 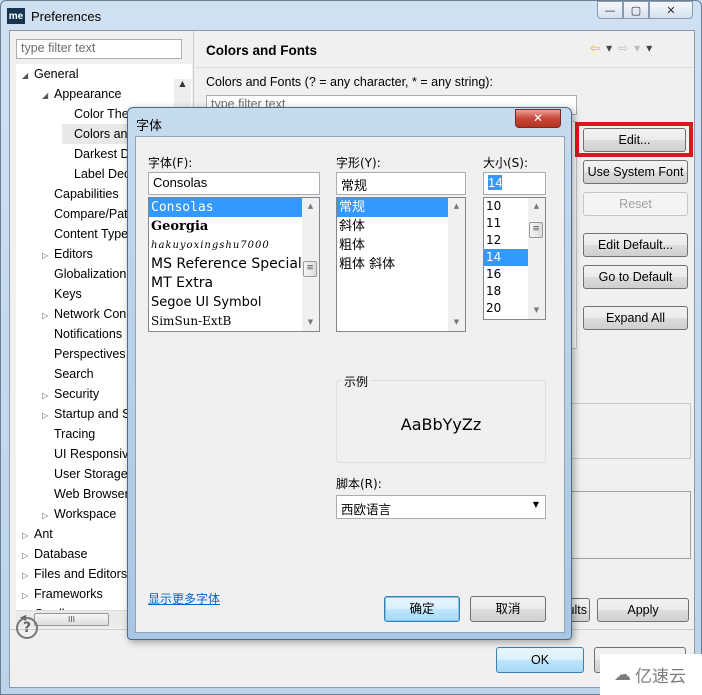 What do you see at coordinates (508, 609) in the screenshot?
I see `font-dialog-cancel-button: 取消` at bounding box center [508, 609].